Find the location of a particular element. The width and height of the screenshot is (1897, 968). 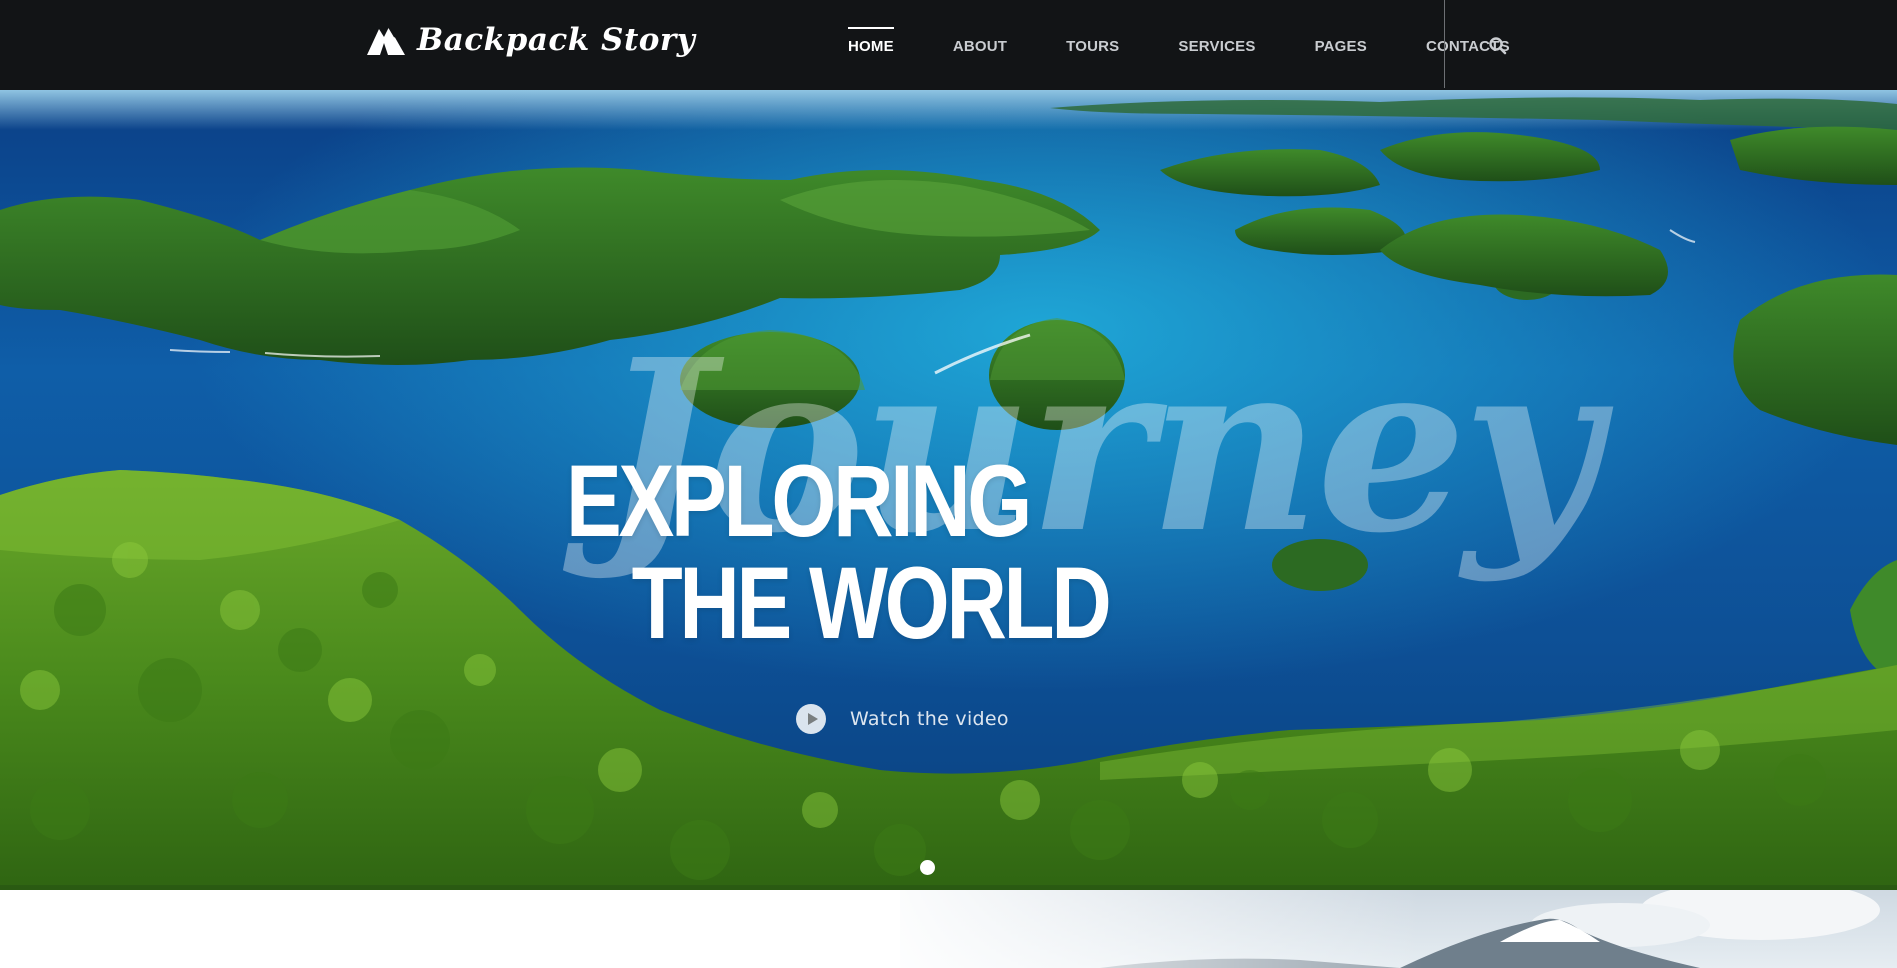

hero-headline: EXPLORING THE WORLD is located at coordinates (839, 552).